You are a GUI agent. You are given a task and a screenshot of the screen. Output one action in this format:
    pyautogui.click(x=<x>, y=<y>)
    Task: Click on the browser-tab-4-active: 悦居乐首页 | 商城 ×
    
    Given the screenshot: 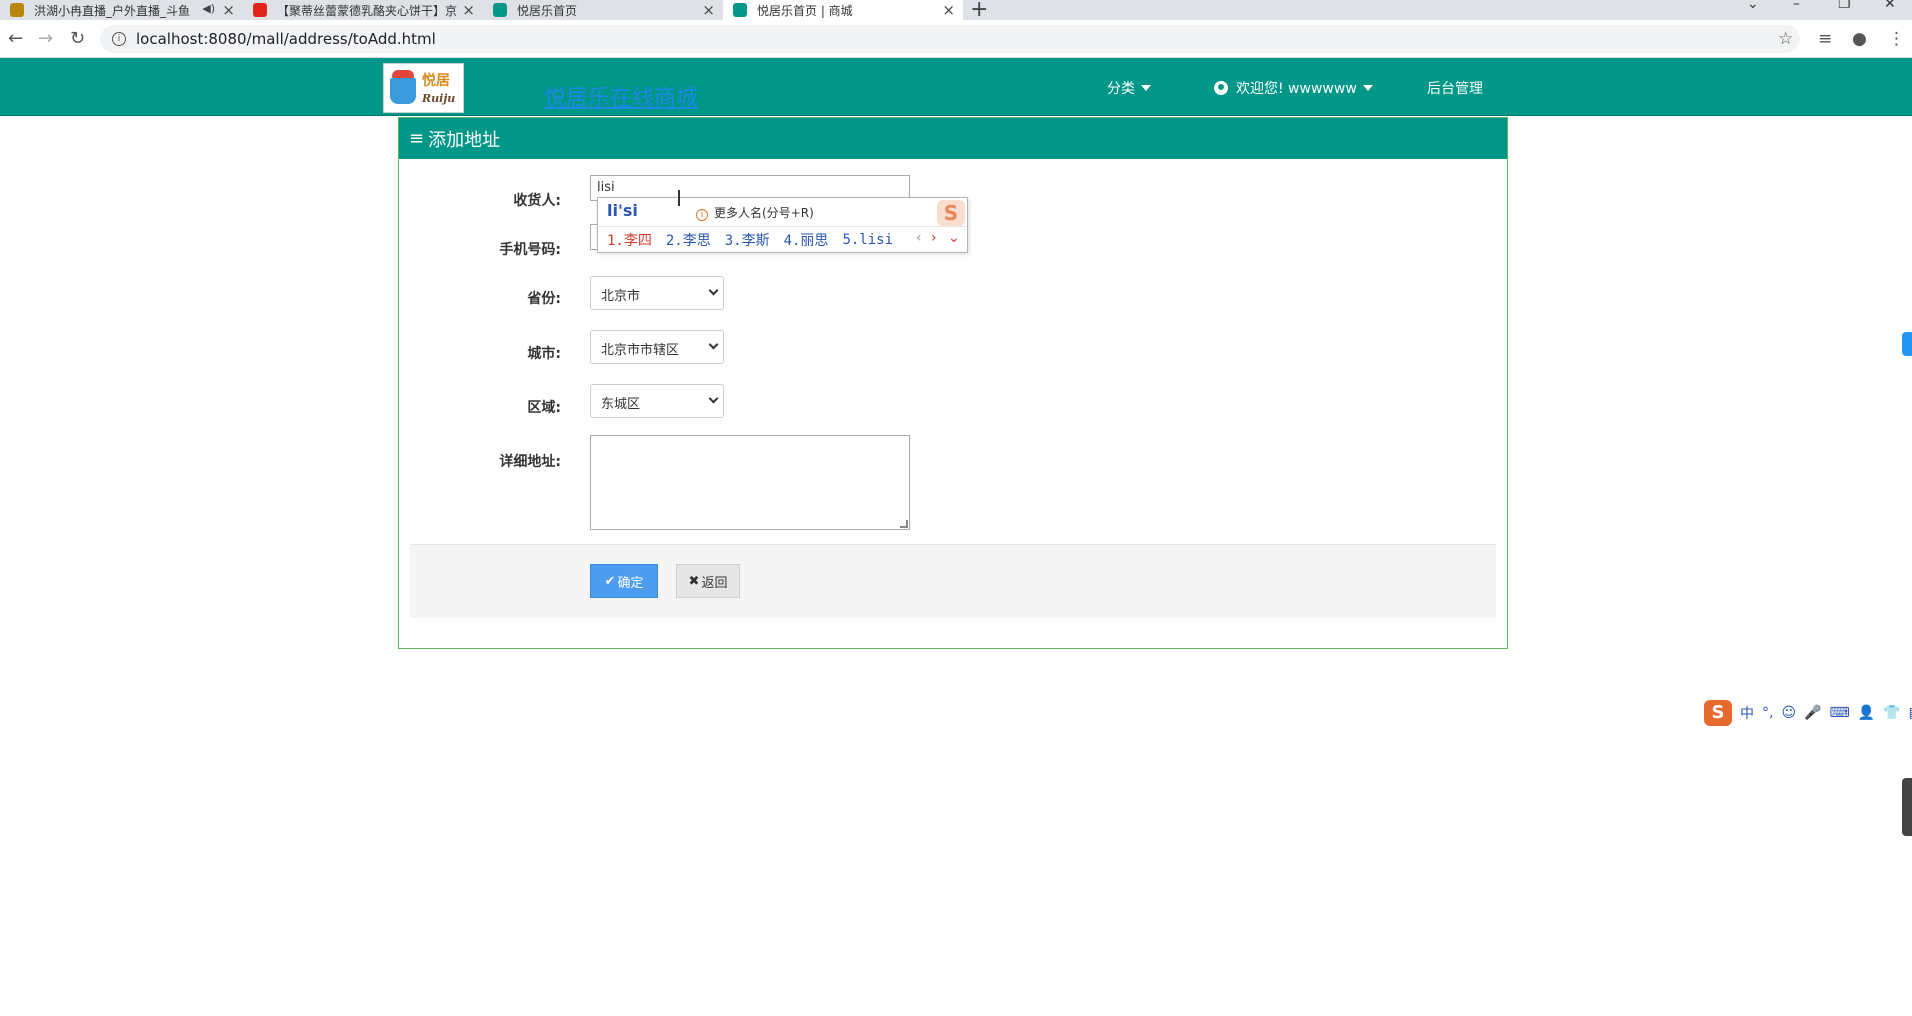 What is the action you would take?
    pyautogui.click(x=843, y=10)
    